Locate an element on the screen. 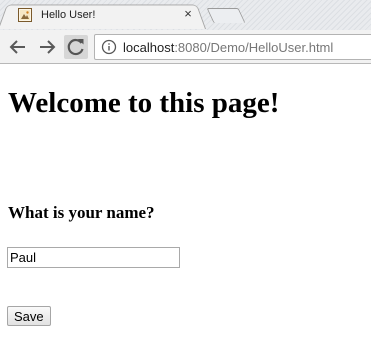  tab-hello-user: Hello User! × is located at coordinates (103, 15).